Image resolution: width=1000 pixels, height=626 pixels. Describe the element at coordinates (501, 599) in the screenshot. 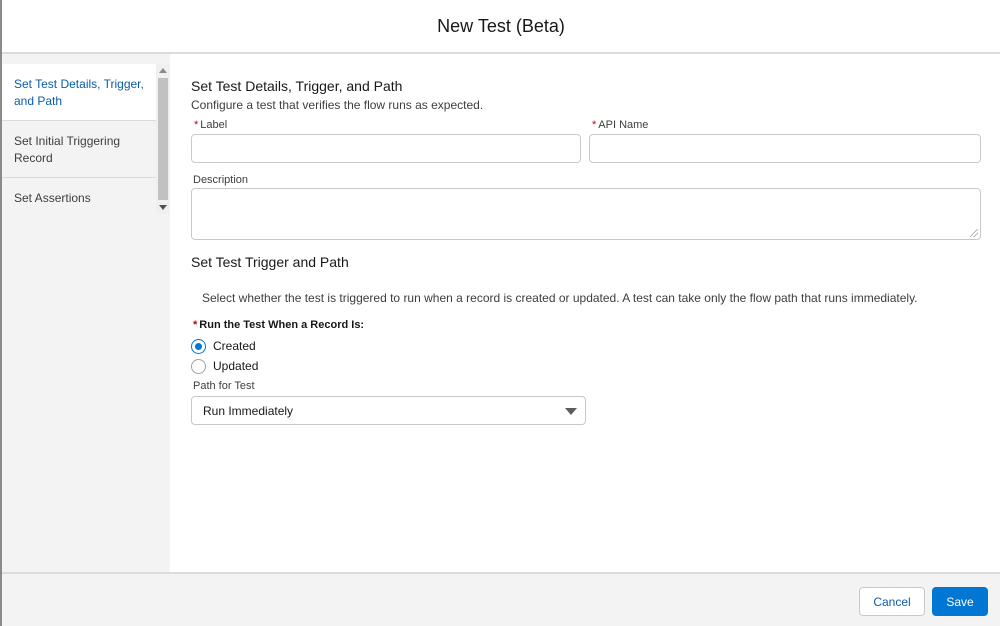

I see `modal-footer: Cancel Save` at that location.